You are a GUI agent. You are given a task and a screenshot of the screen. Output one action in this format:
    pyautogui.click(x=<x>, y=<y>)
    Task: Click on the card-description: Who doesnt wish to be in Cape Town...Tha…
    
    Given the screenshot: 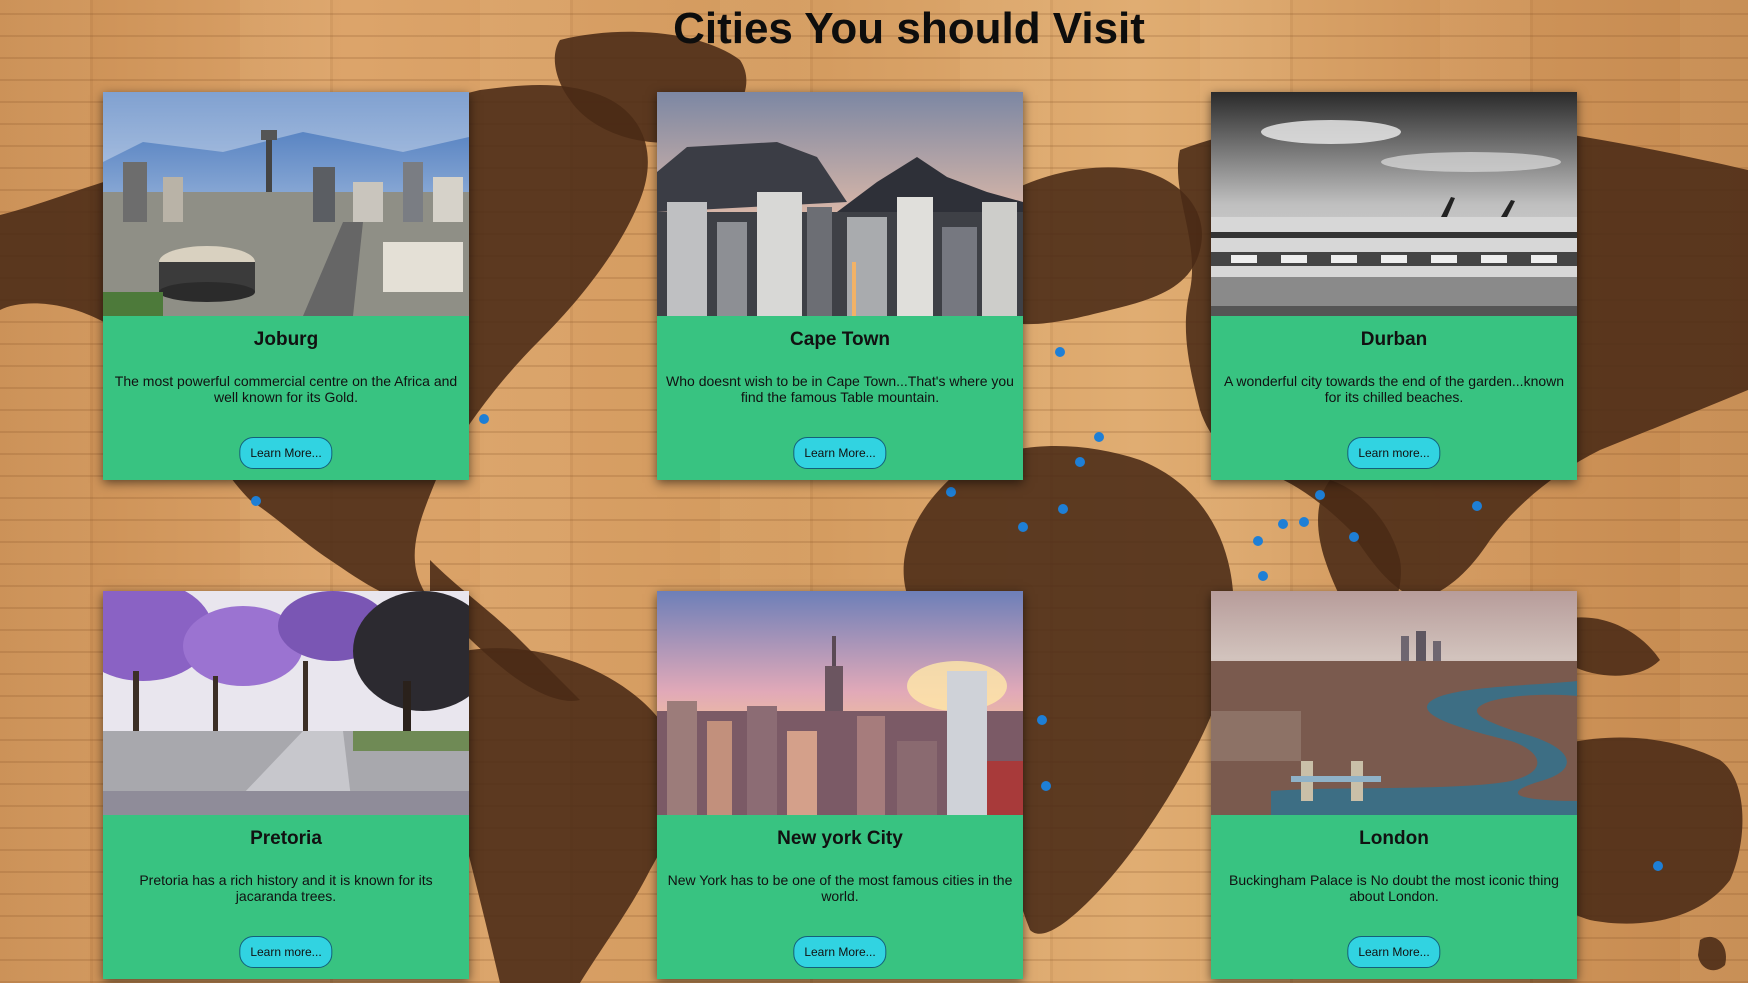 What is the action you would take?
    pyautogui.click(x=840, y=389)
    